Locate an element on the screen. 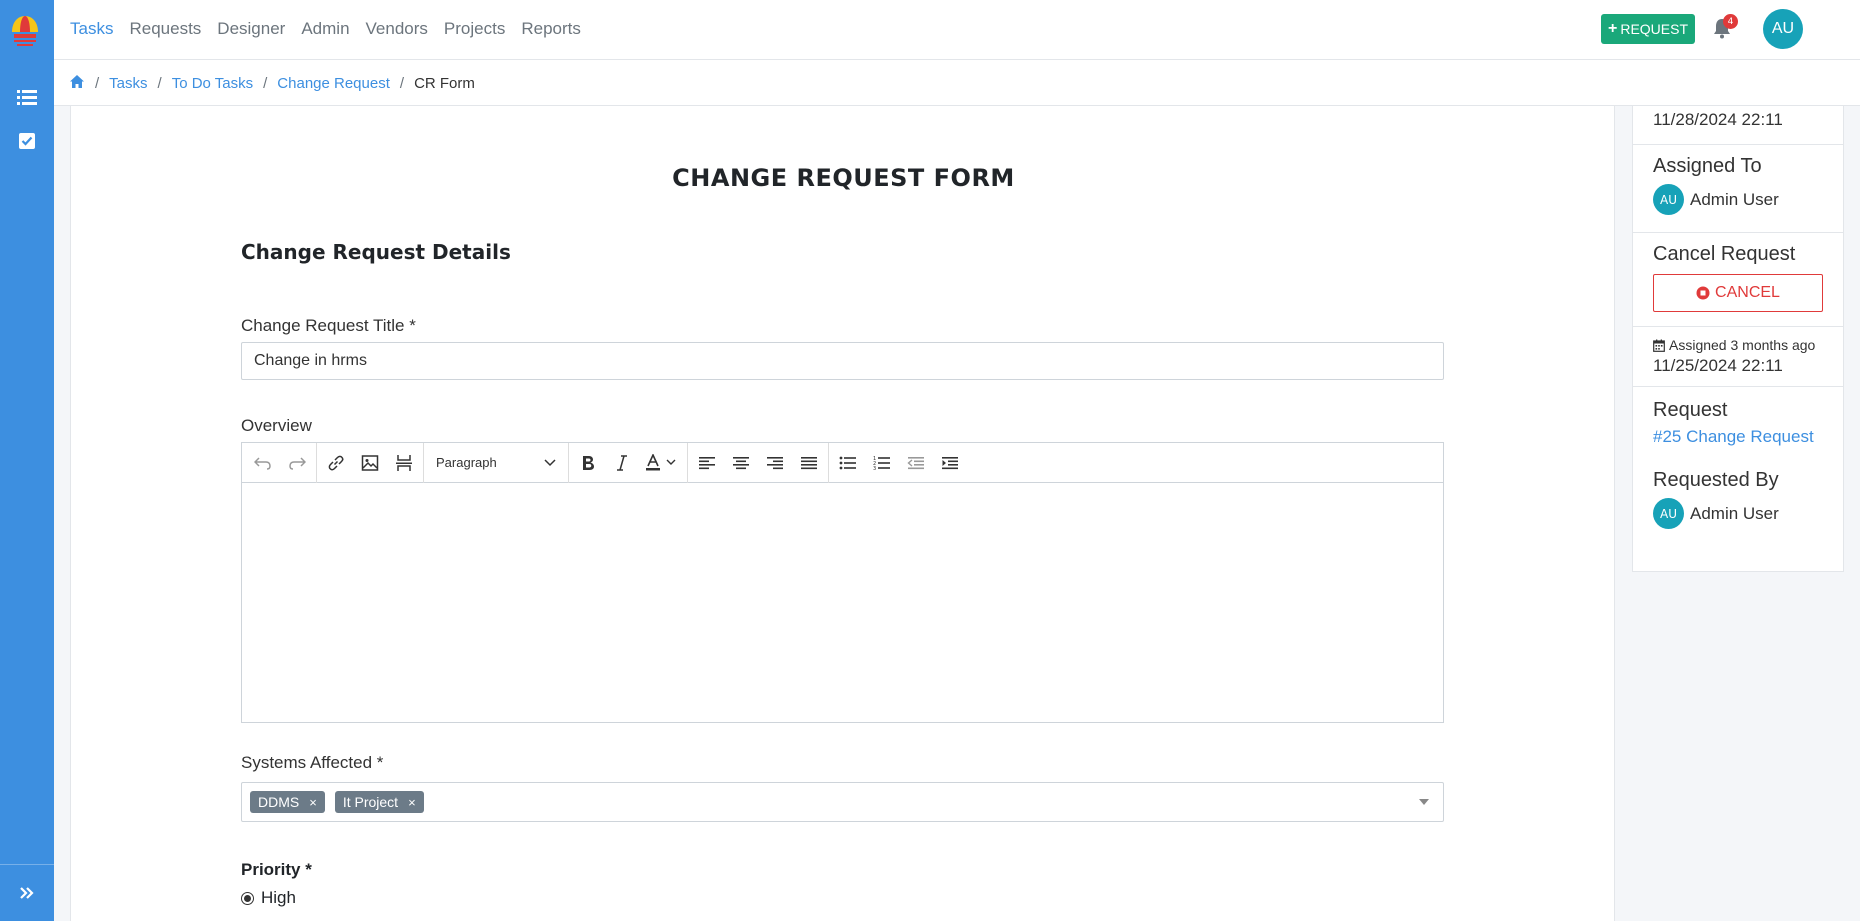 Image resolution: width=1860 pixels, height=921 pixels. created-date-section: 11/28/2024 22:11 is located at coordinates (1738, 125).